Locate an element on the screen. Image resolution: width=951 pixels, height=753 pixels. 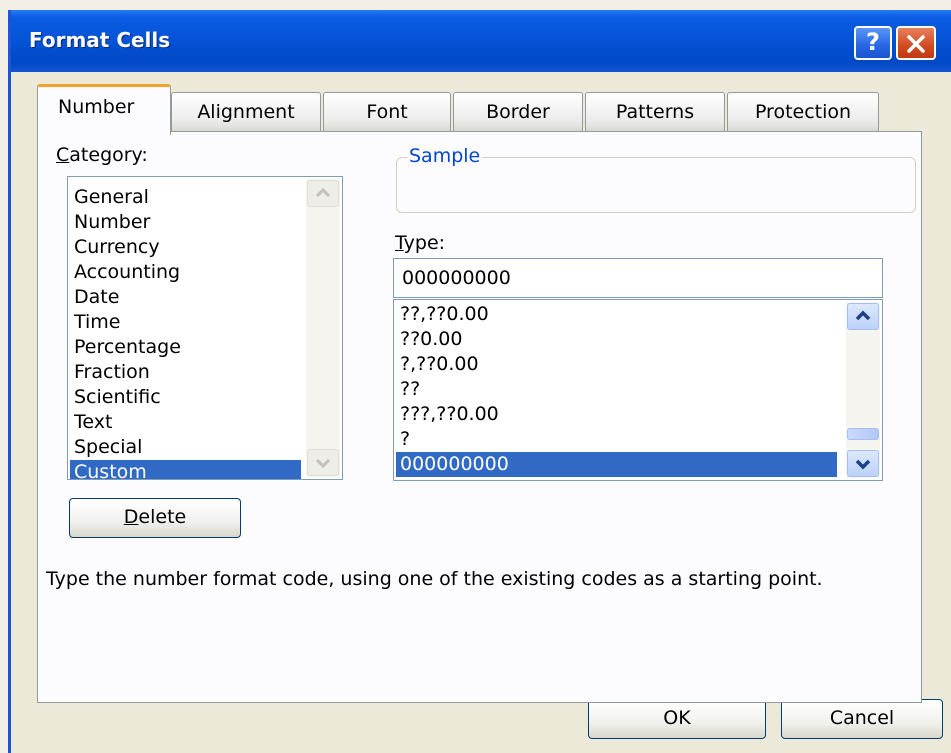
format-code-item: ? is located at coordinates (616, 439).